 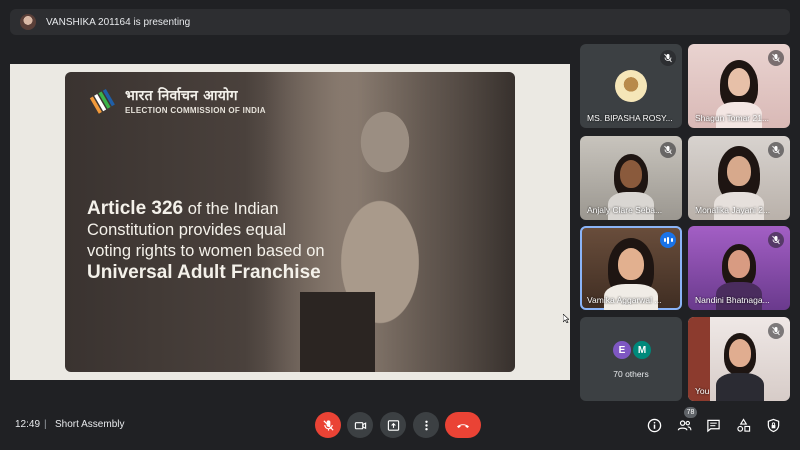 I want to click on end-call-icon, so click(x=463, y=426).